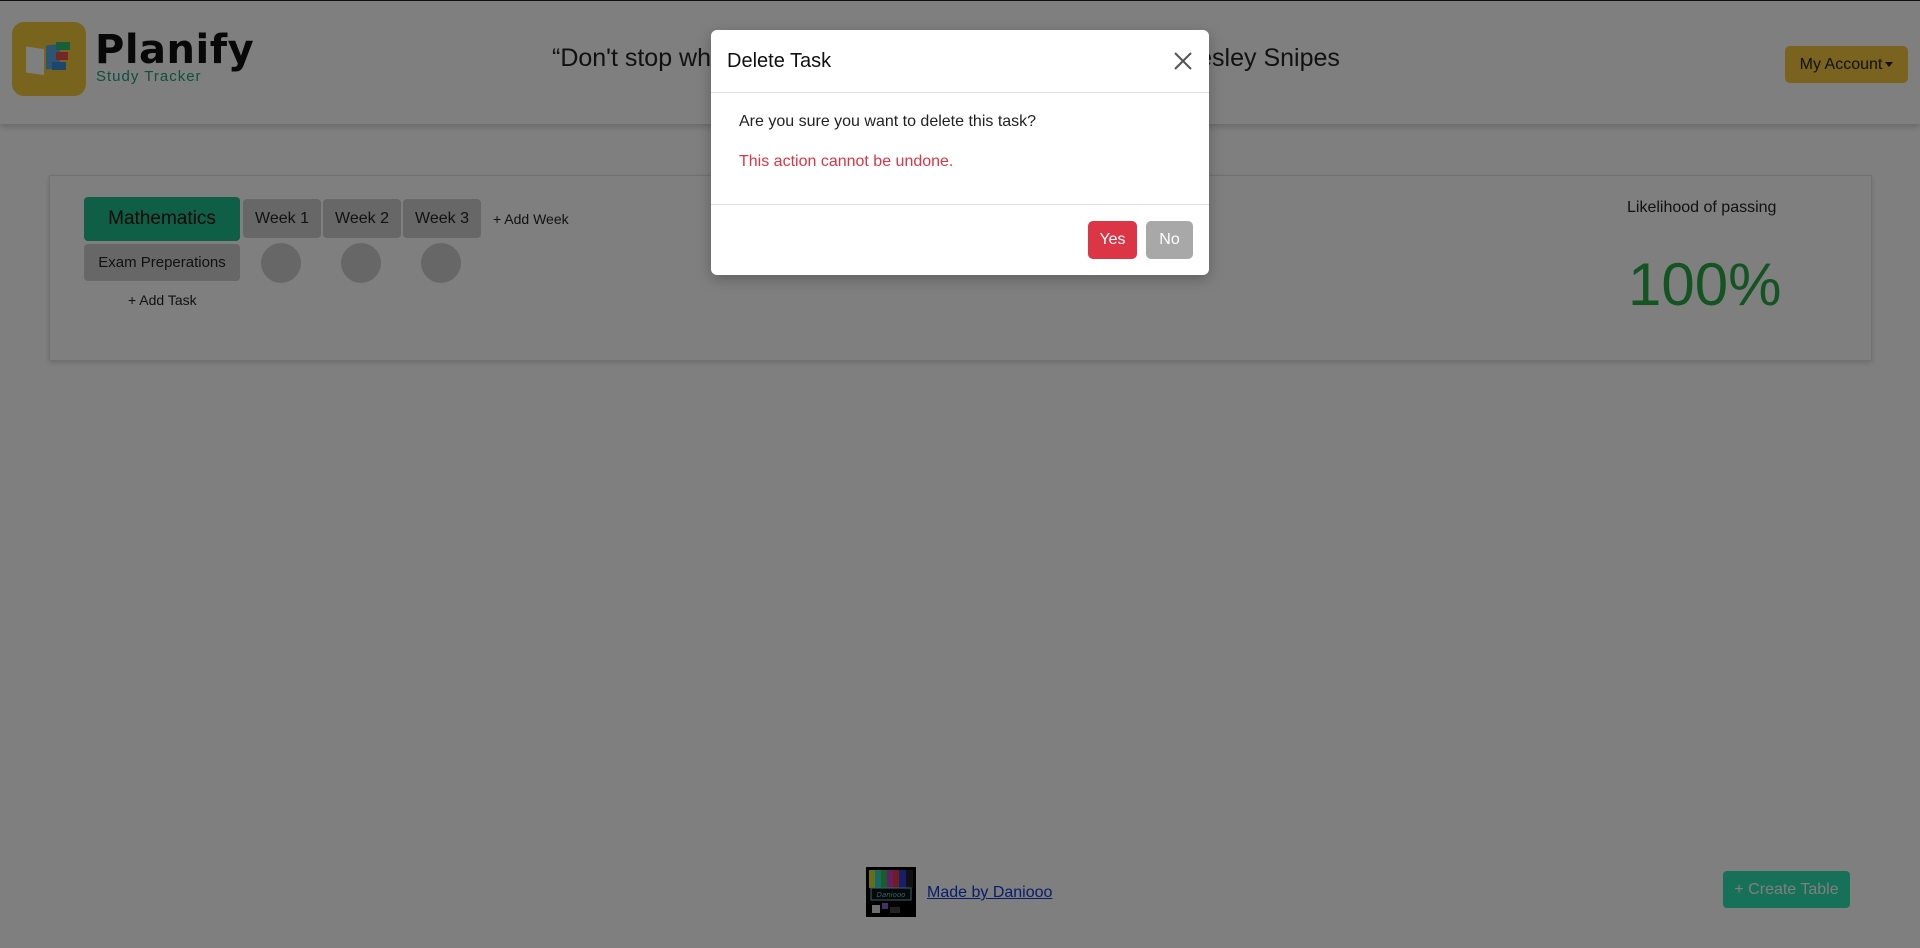 The image size is (1920, 948). What do you see at coordinates (1112, 240) in the screenshot?
I see `confirm-yes-button: Yes` at bounding box center [1112, 240].